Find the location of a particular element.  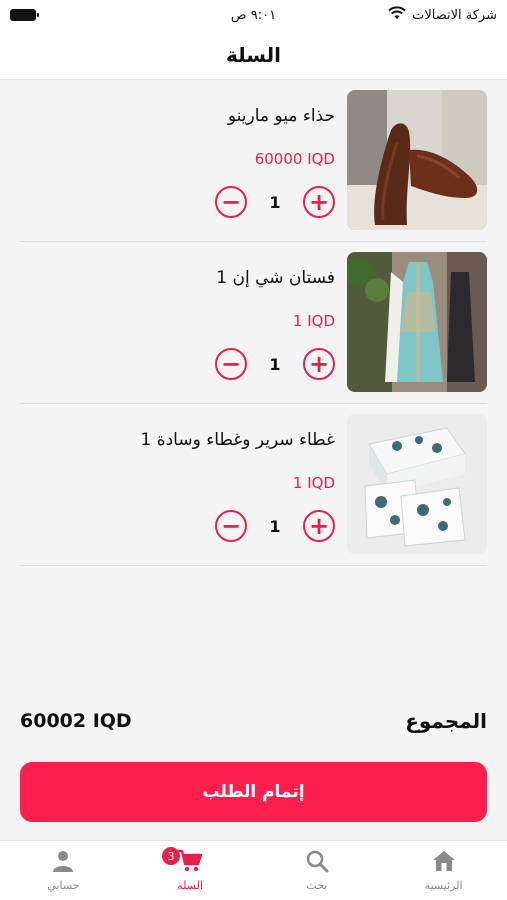

product-image-dress is located at coordinates (417, 322).